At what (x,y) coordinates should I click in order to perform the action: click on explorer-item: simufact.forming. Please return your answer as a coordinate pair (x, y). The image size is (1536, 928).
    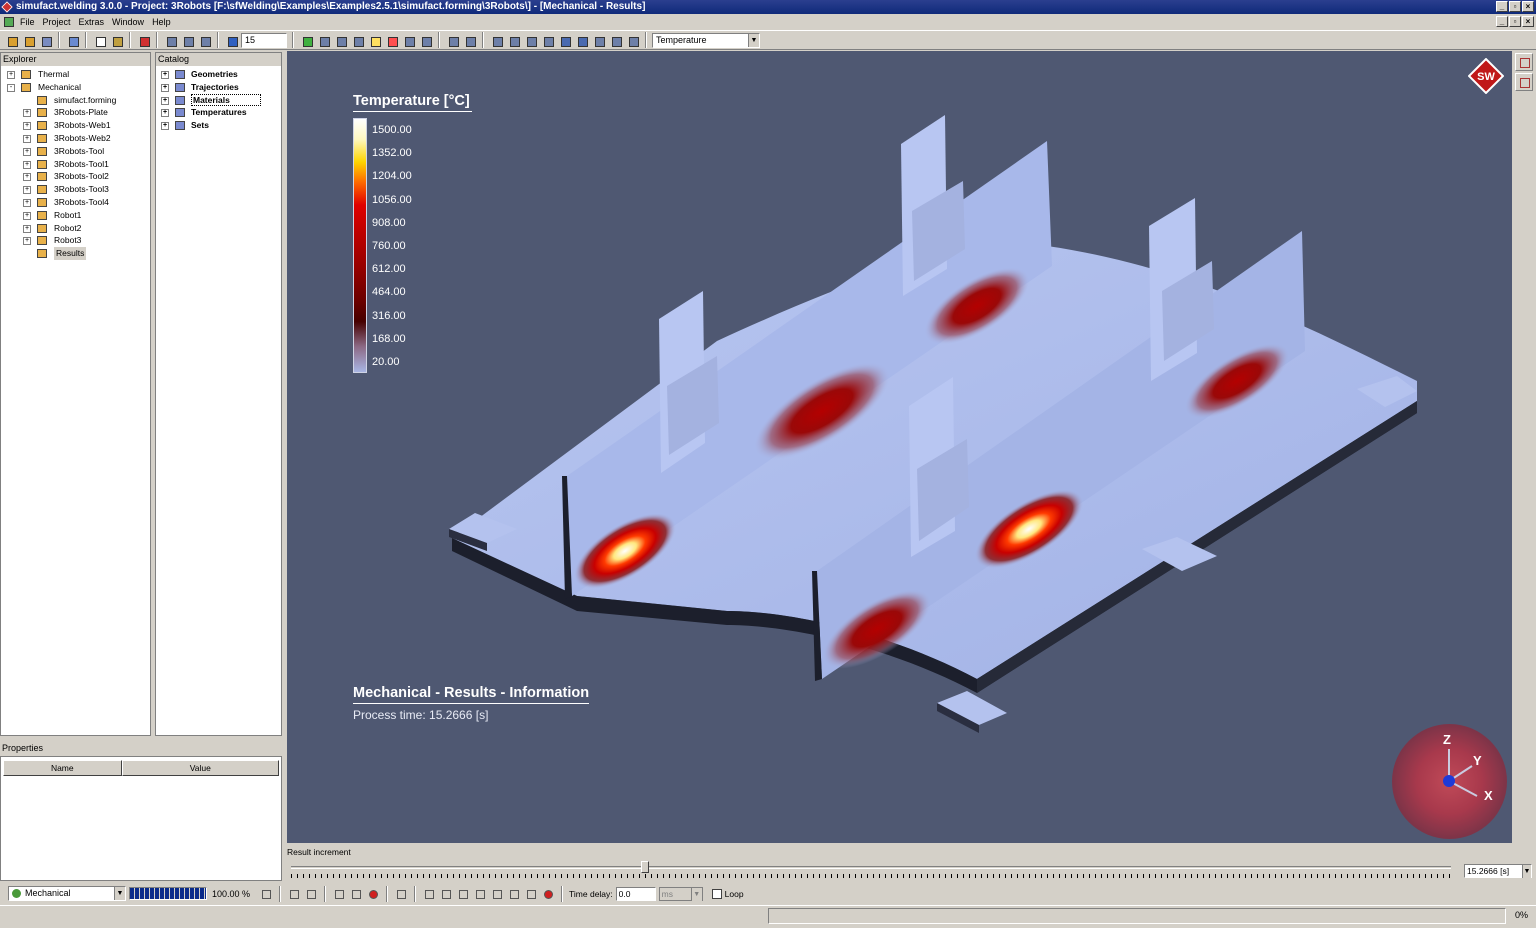
    Looking at the image, I should click on (75, 100).